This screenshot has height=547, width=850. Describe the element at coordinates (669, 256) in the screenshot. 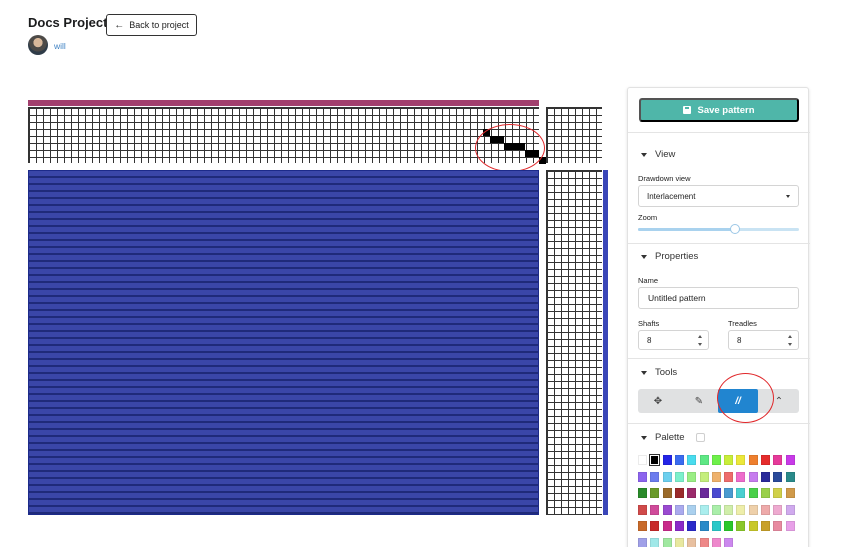

I see `properties-section-toggle: Properties` at that location.